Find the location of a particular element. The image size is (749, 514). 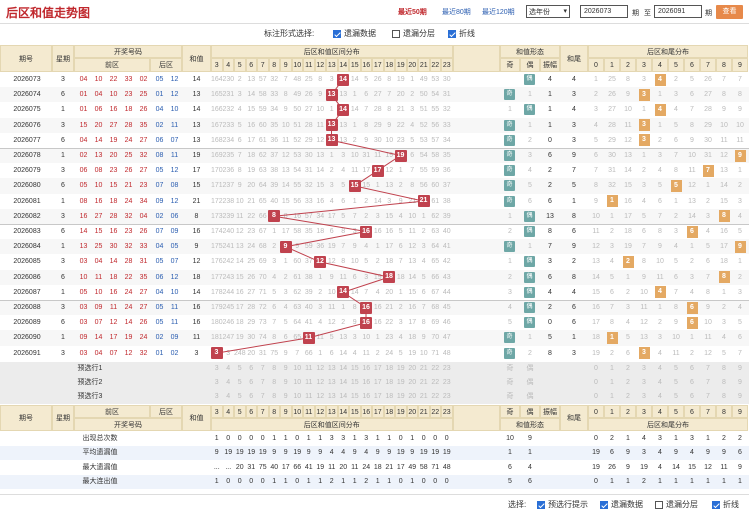

option-missing-layer-bottom: 遗漏分层 is located at coordinates (676, 504).